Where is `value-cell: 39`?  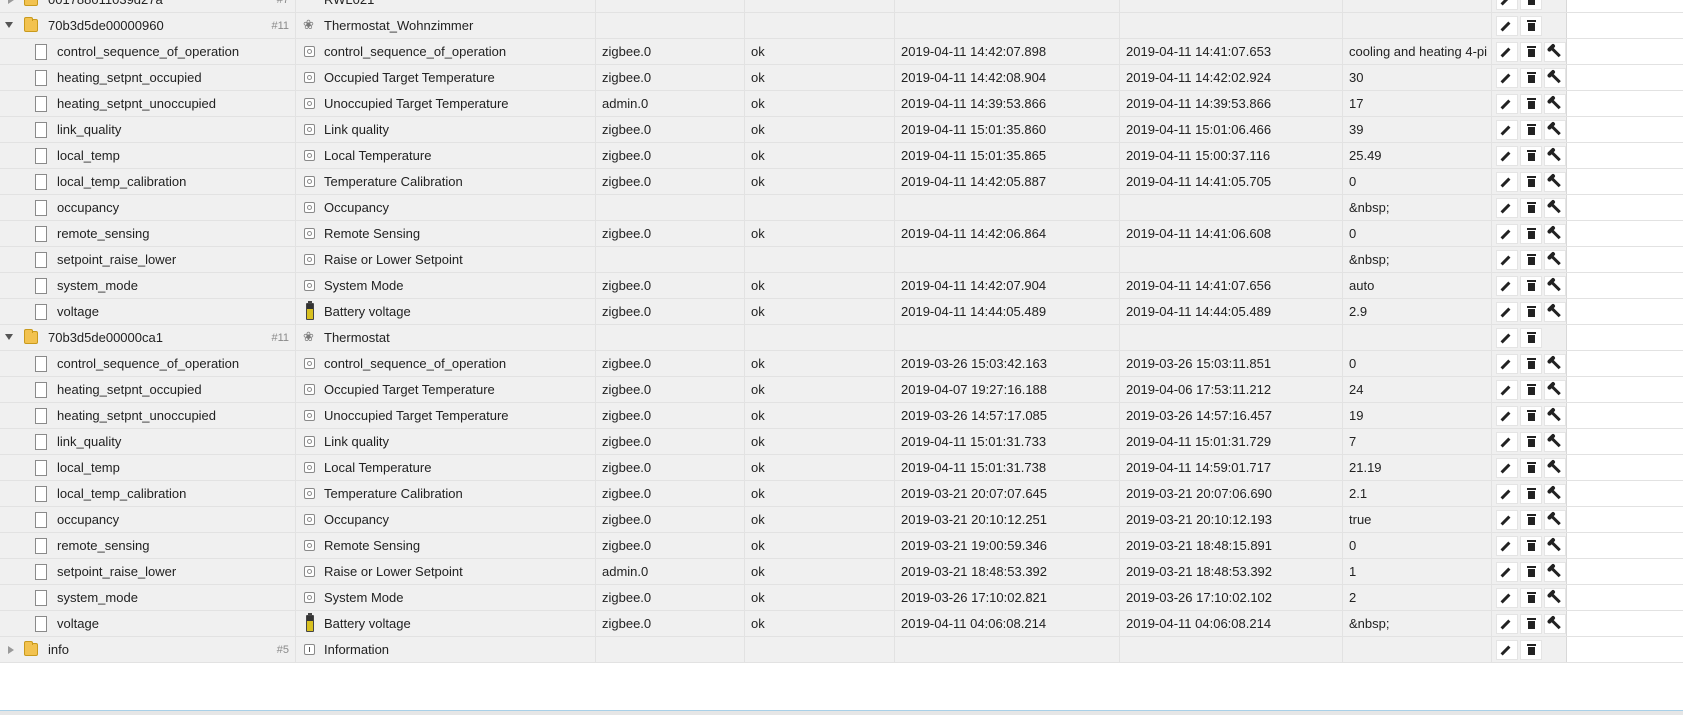
value-cell: 39 is located at coordinates (1417, 129).